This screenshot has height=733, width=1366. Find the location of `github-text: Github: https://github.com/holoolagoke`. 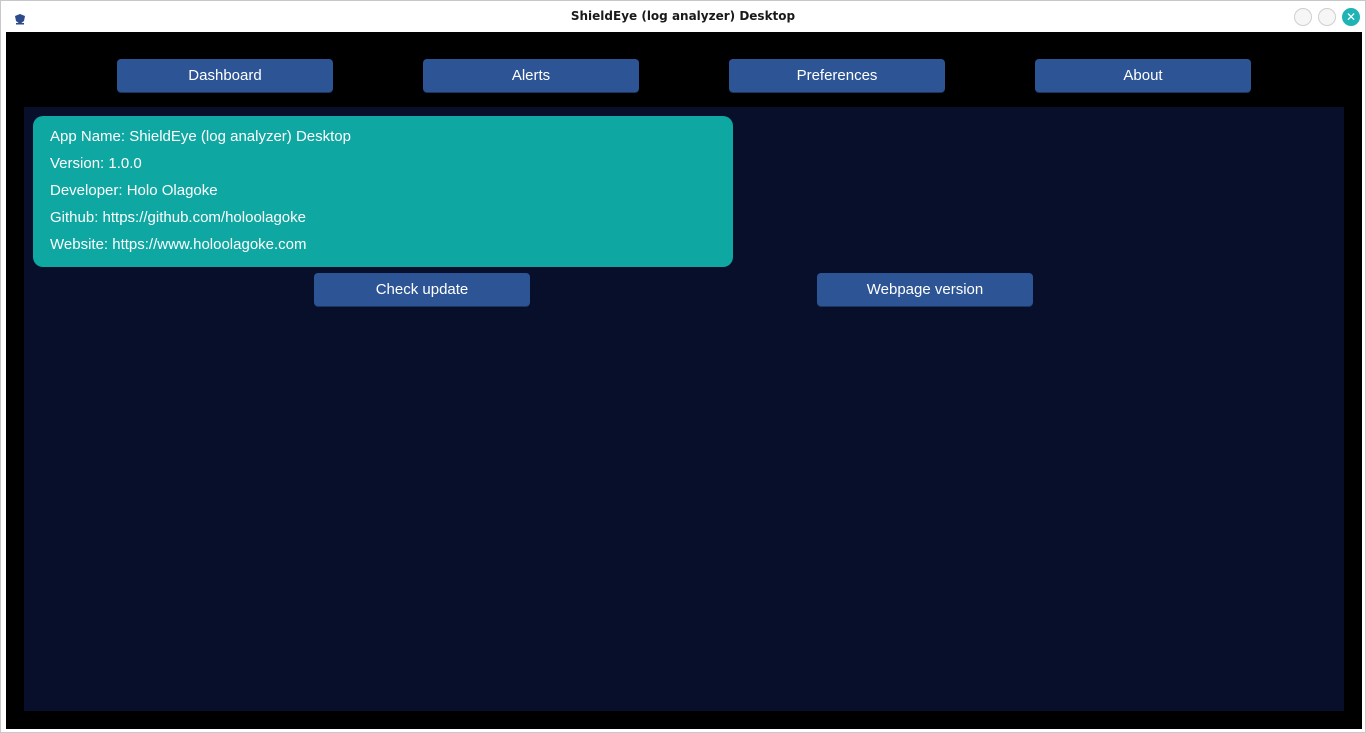

github-text: Github: https://github.com/holoolagoke is located at coordinates (178, 217).